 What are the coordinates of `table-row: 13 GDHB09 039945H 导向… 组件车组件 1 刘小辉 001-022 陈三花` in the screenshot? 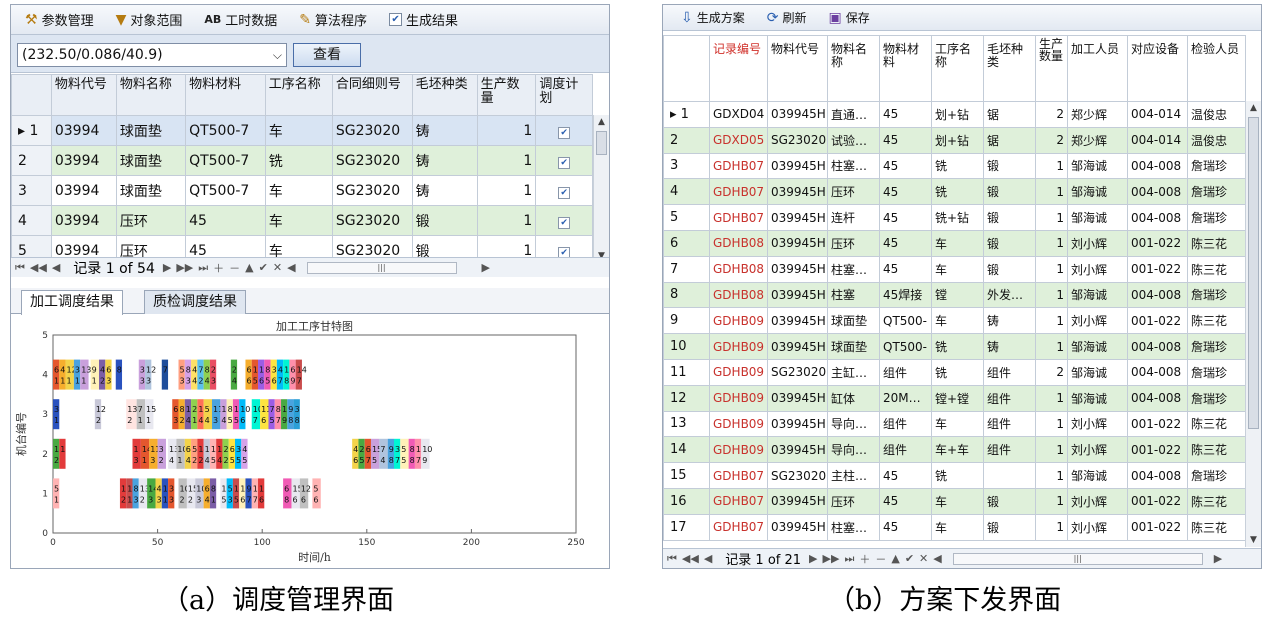 It's located at (954, 424).